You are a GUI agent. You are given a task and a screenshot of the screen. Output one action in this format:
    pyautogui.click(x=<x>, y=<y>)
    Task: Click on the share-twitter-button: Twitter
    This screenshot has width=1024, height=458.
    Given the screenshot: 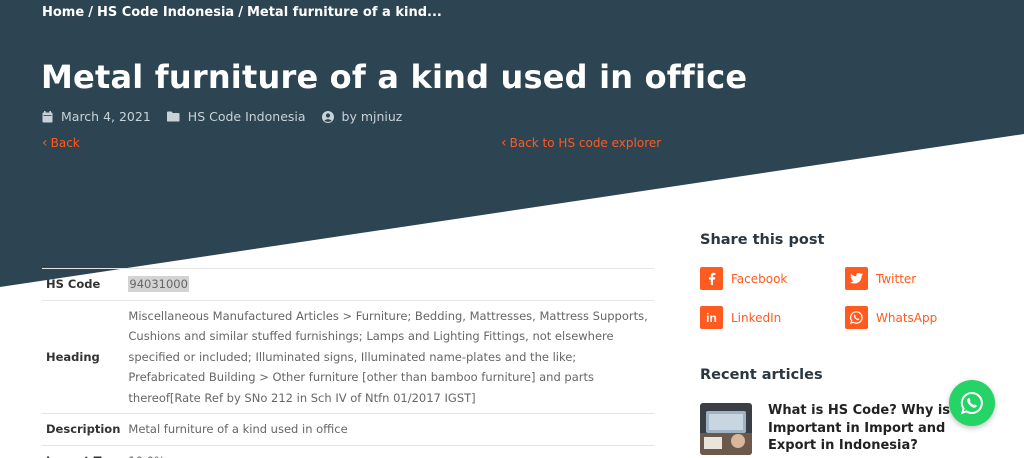 What is the action you would take?
    pyautogui.click(x=880, y=278)
    